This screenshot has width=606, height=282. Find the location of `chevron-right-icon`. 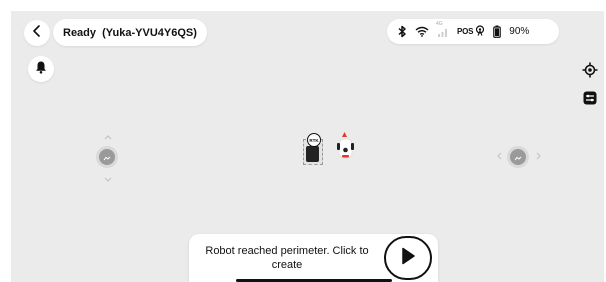

chevron-right-icon is located at coordinates (538, 157).